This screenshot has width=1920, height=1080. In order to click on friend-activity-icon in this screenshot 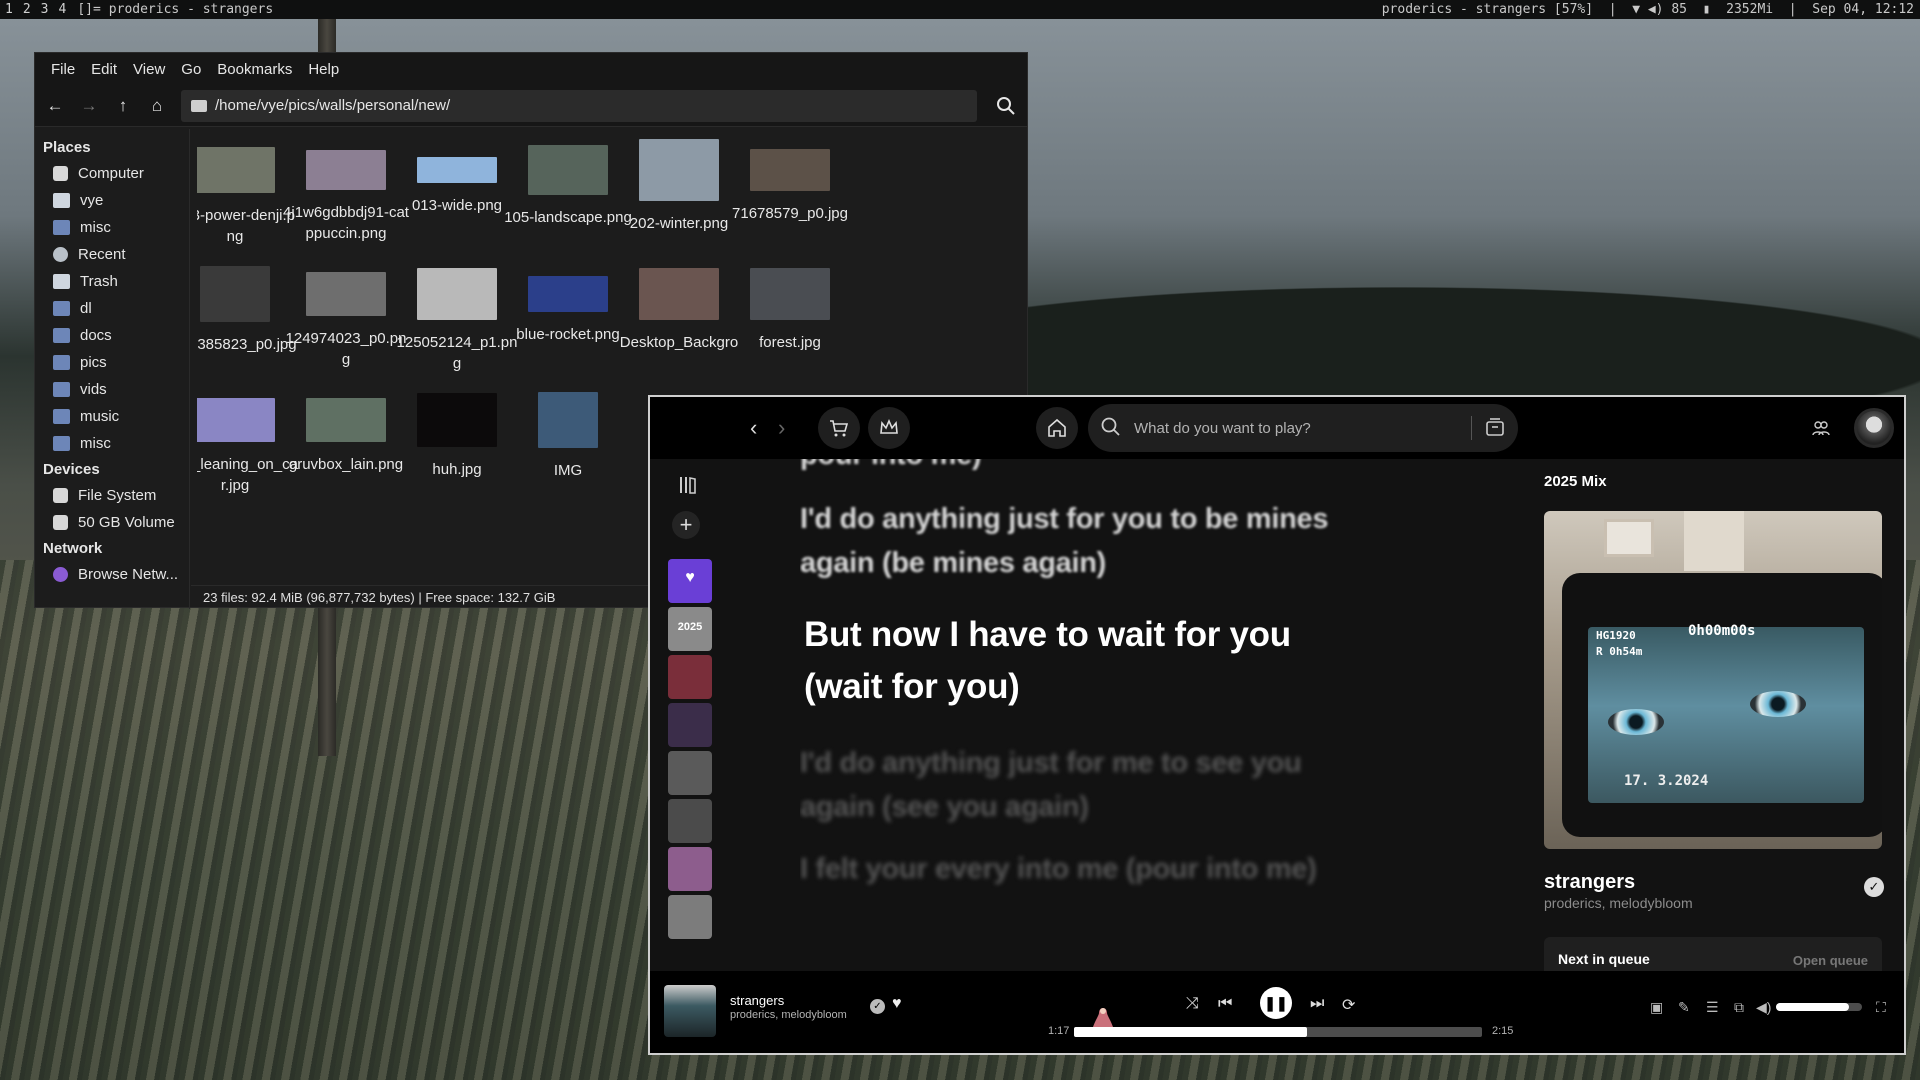, I will do `click(1821, 428)`.